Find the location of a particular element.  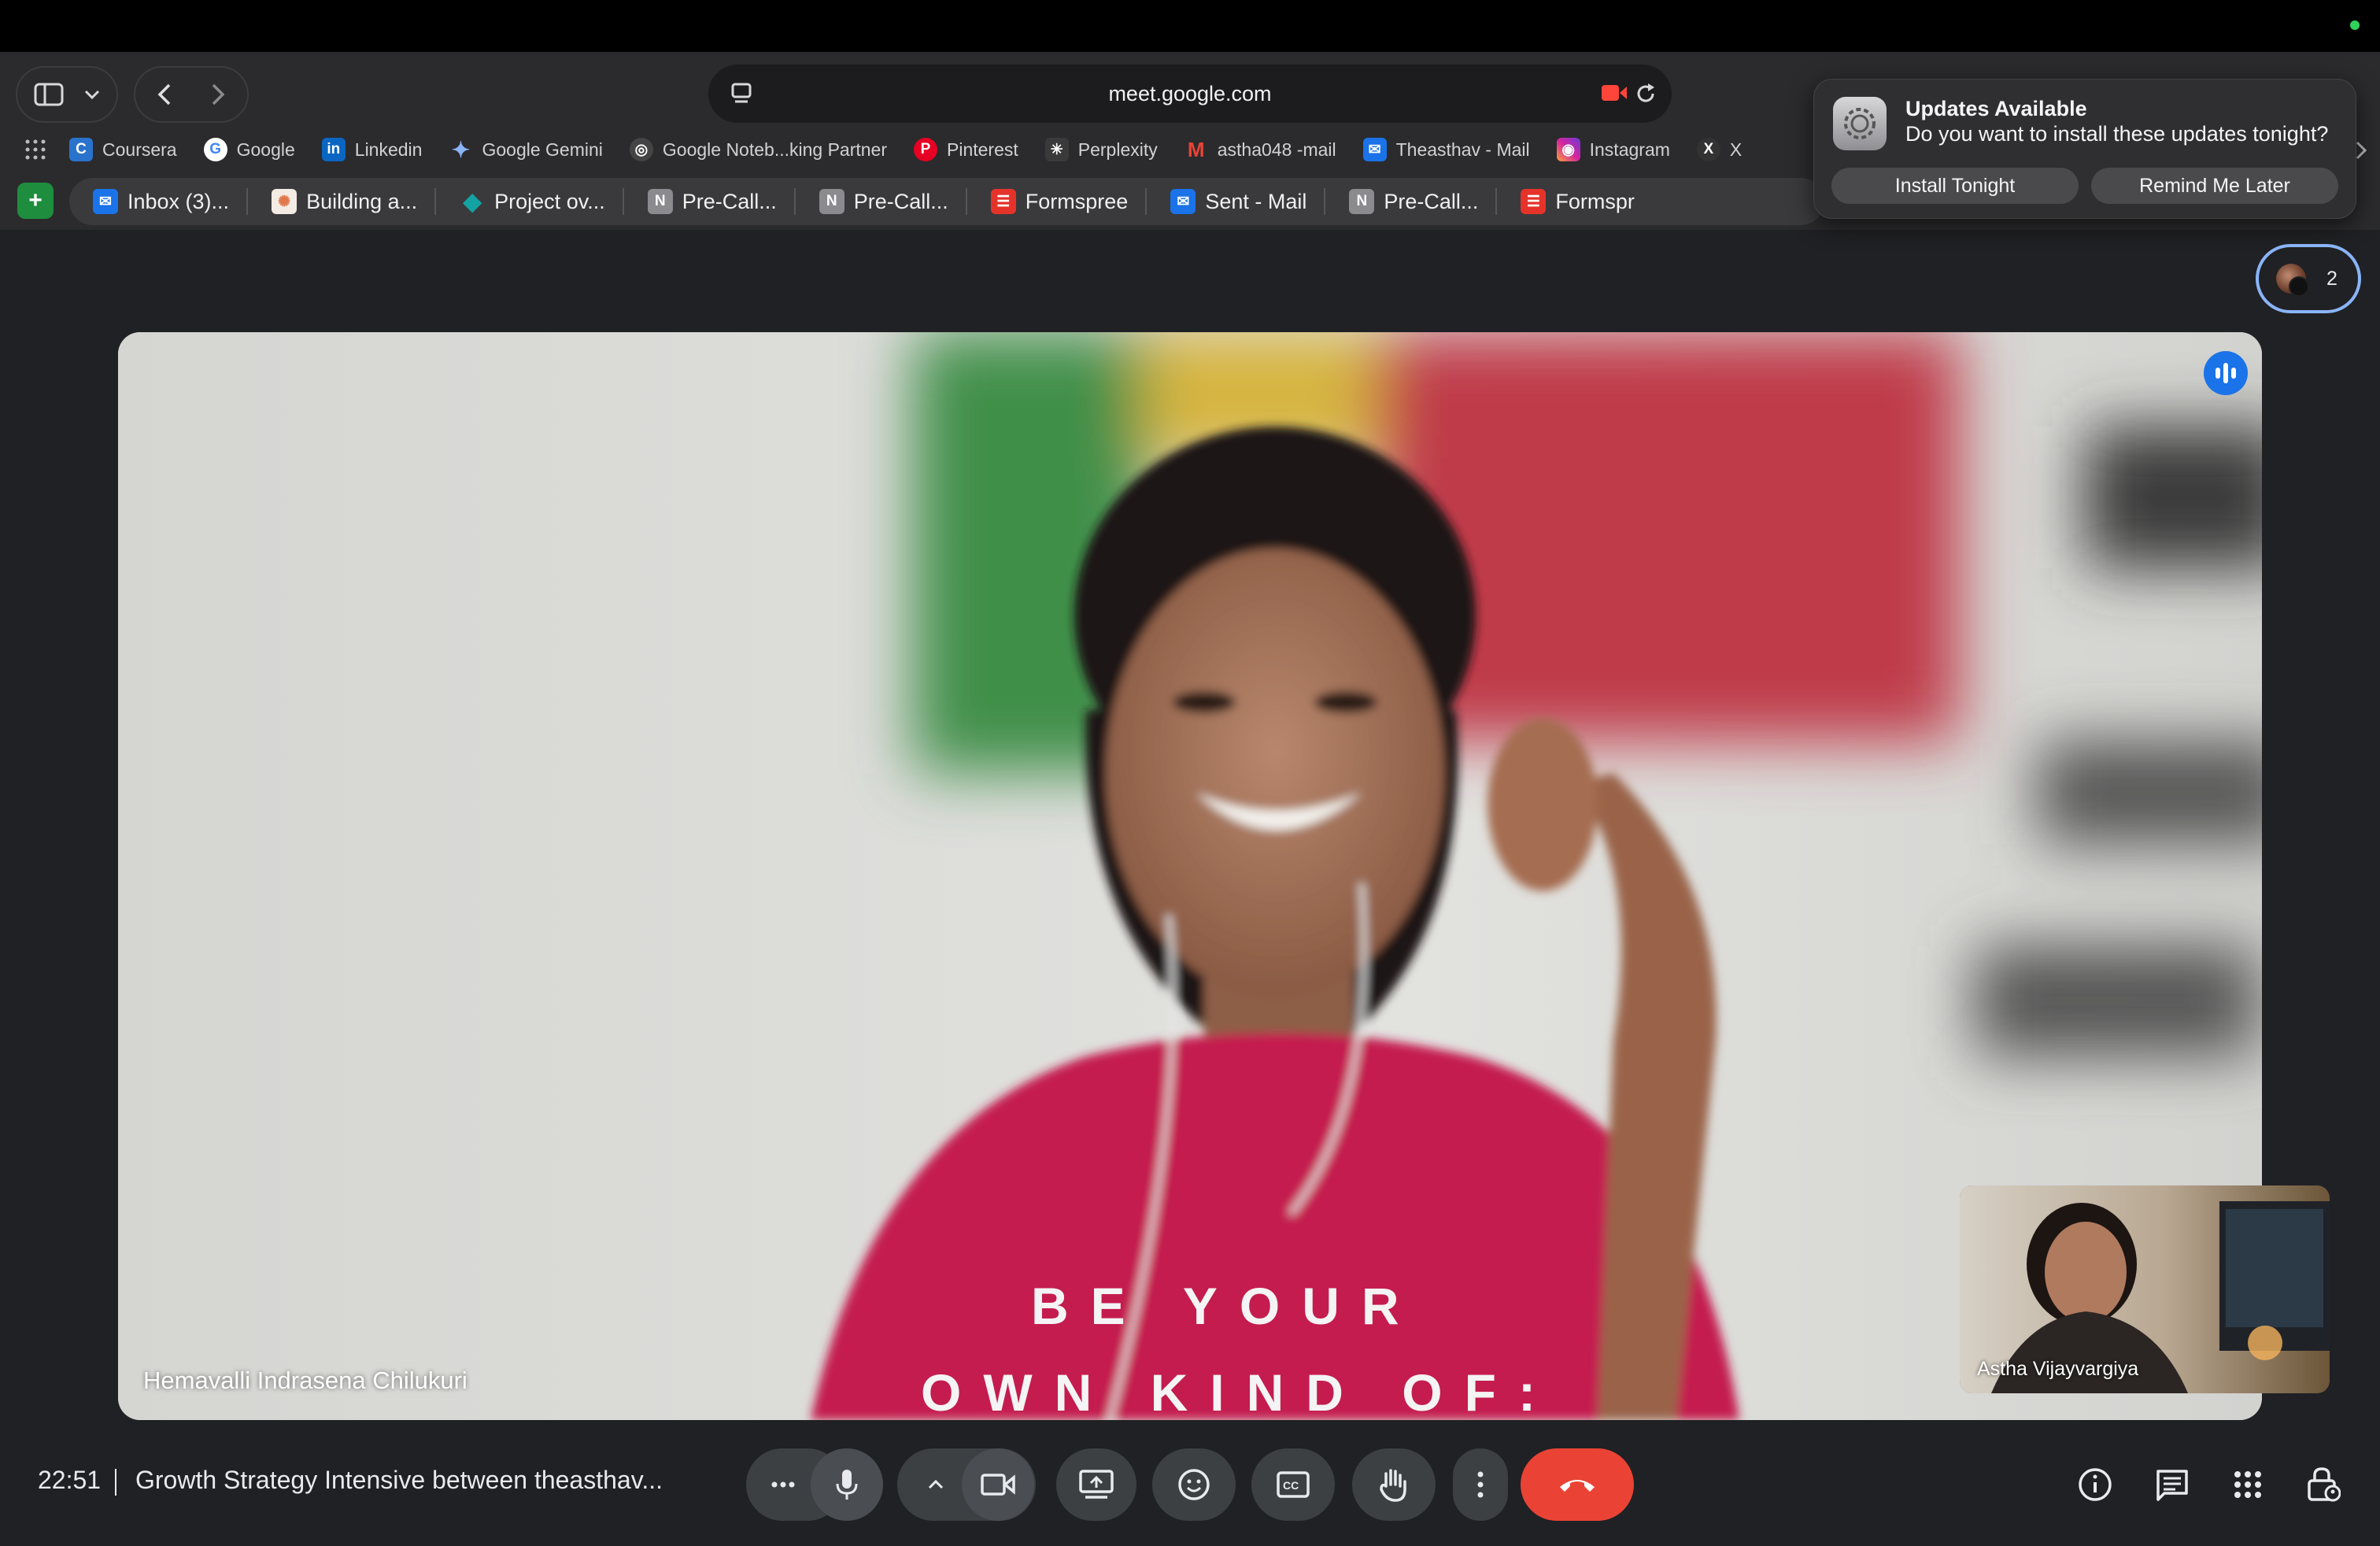

reload-icon is located at coordinates (1646, 94).